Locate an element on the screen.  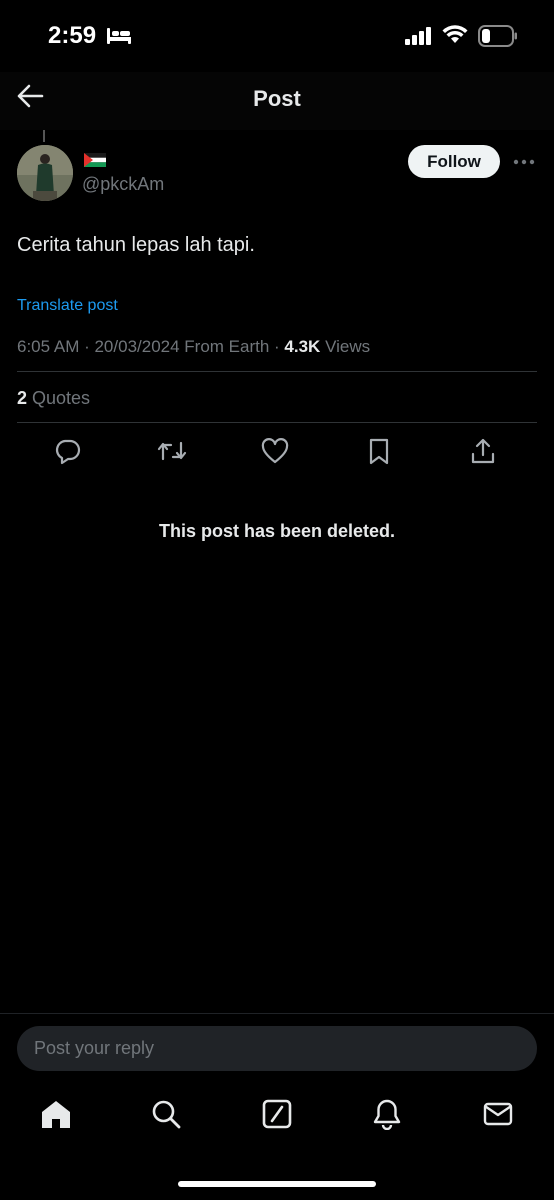
bookmark-icon is located at coordinates (379, 453).